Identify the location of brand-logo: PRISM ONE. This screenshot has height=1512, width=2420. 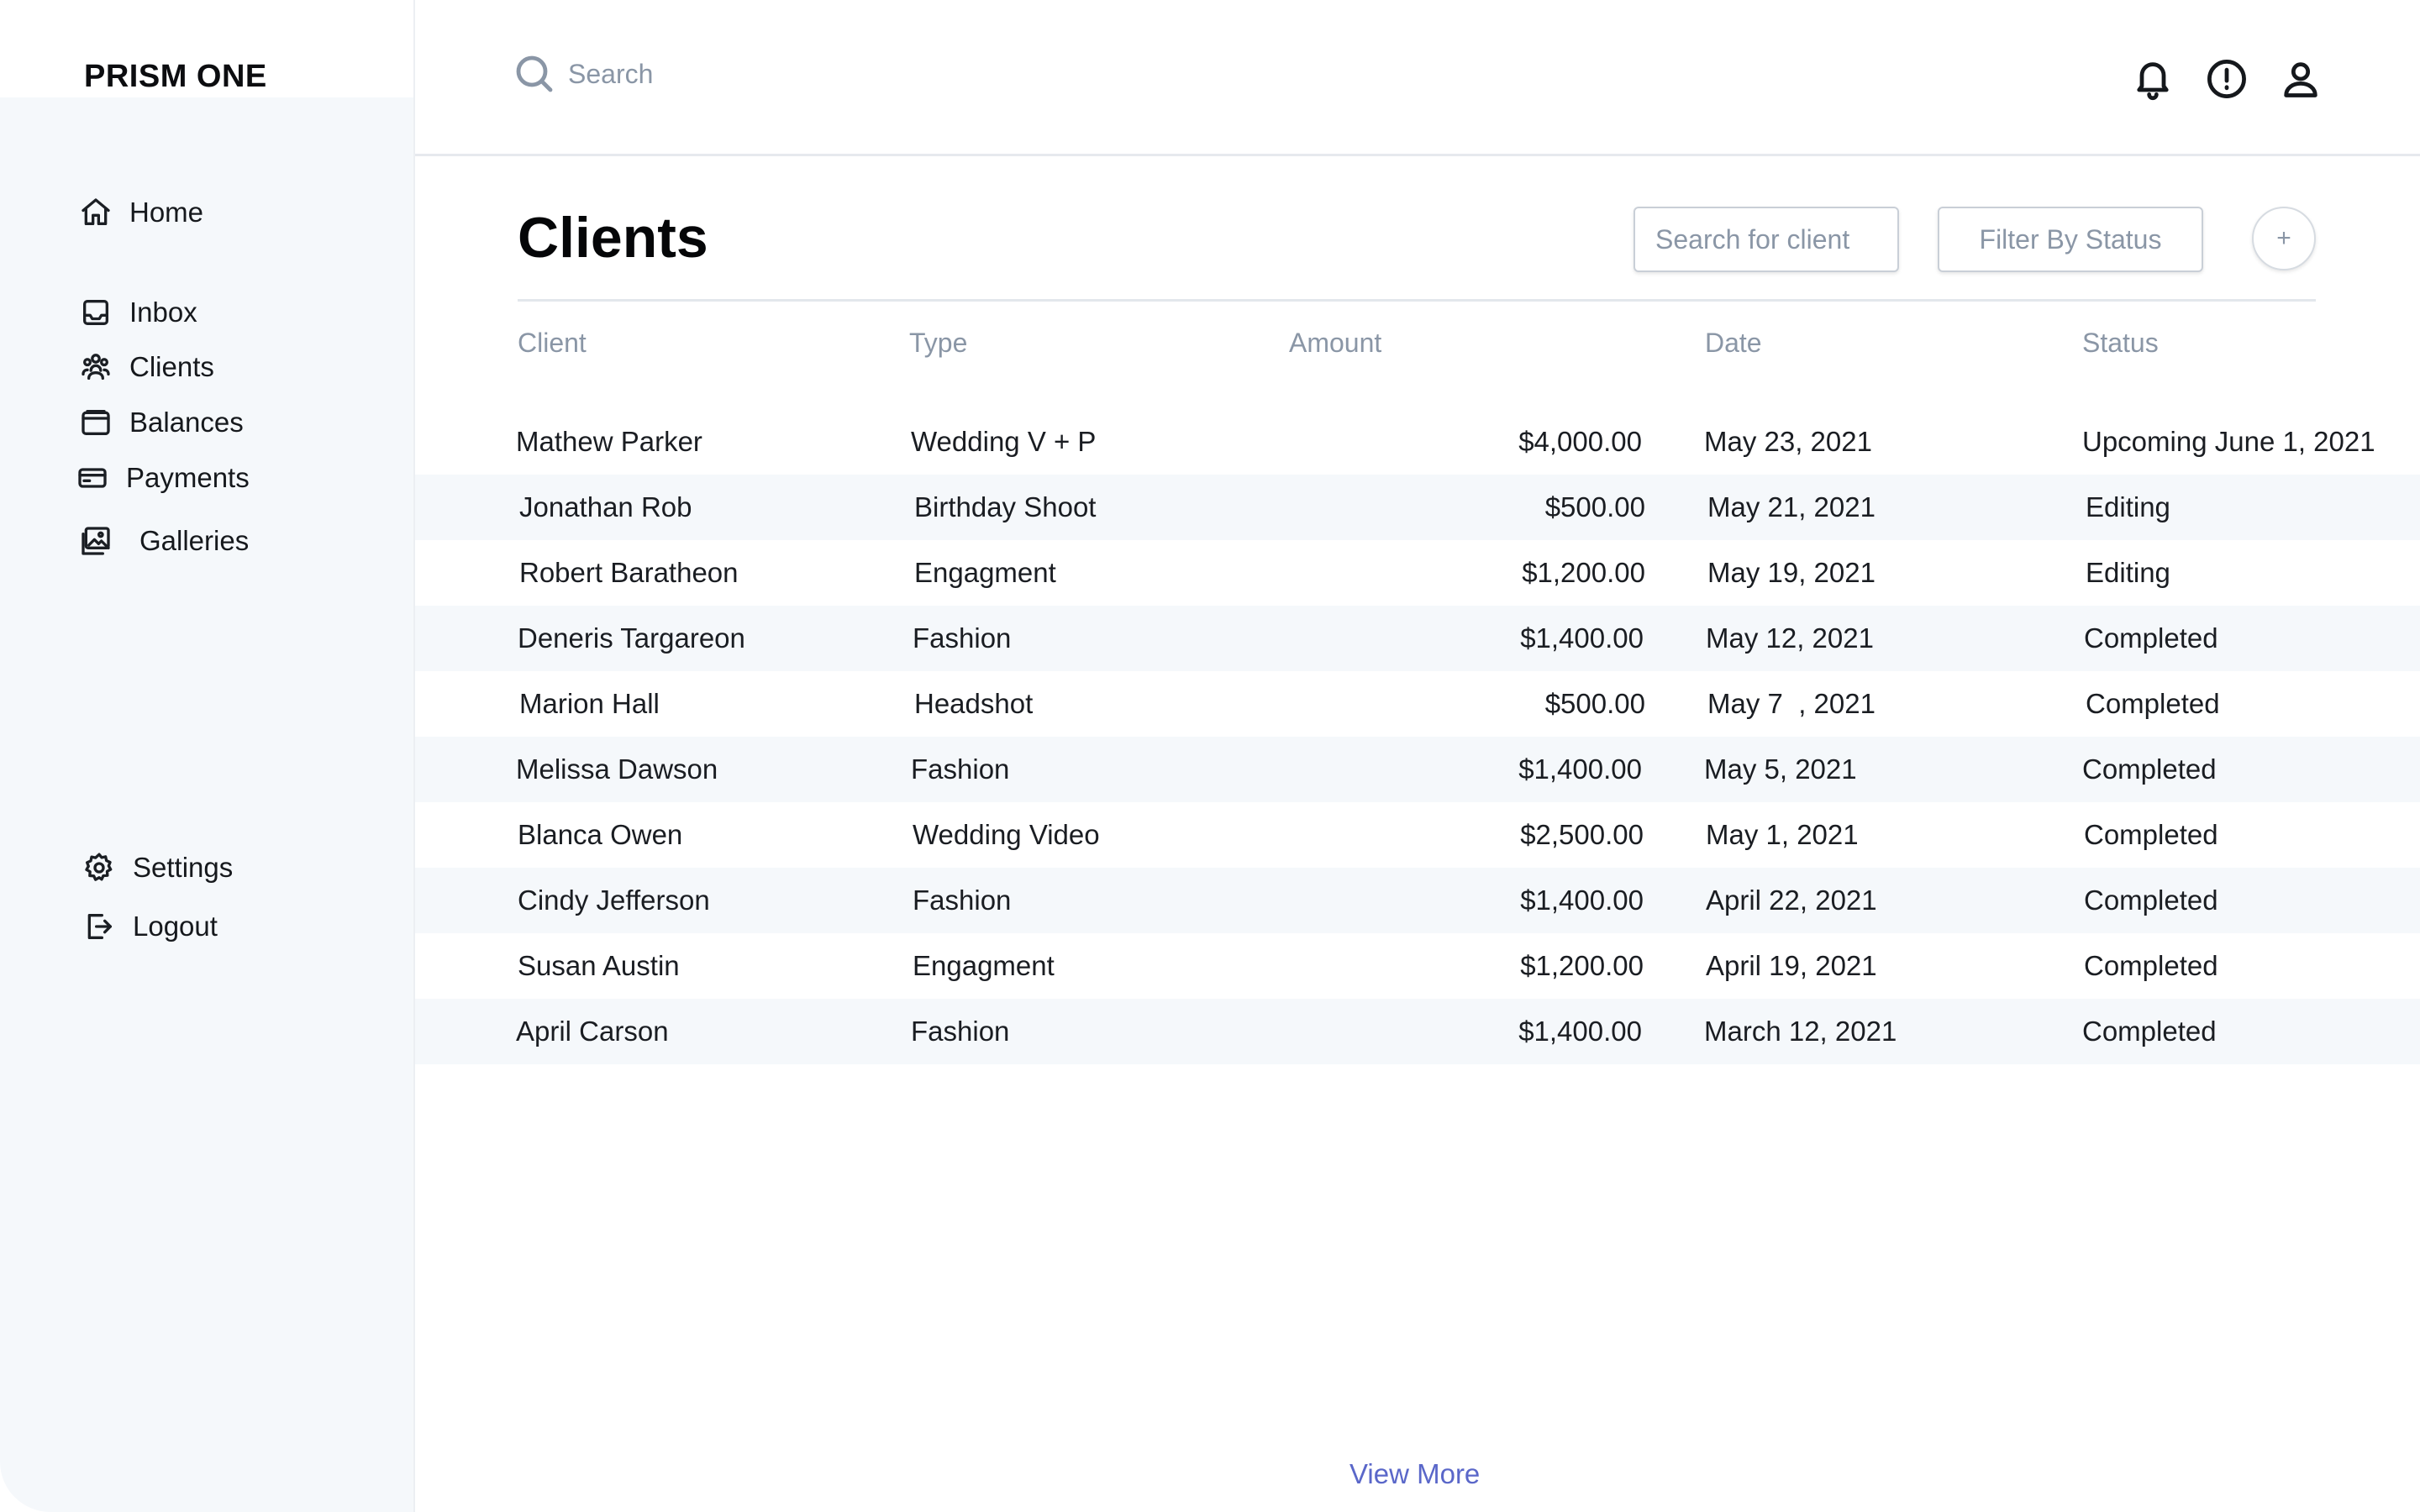
(176, 77).